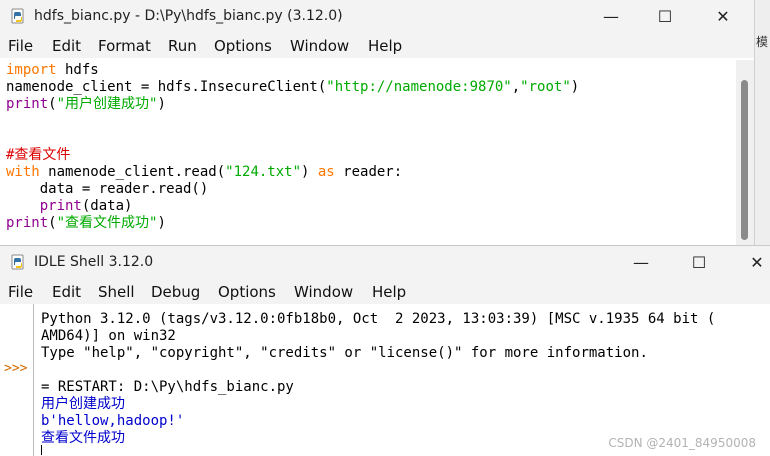  I want to click on code-token: with, so click(23, 172).